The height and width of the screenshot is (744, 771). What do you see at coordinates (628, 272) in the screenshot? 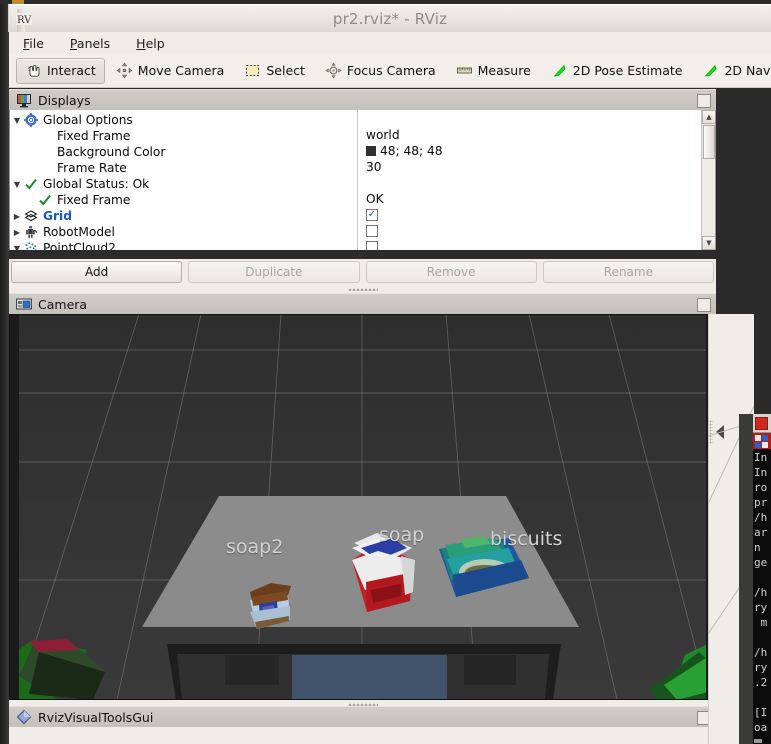
I see `rename-button: Rename` at bounding box center [628, 272].